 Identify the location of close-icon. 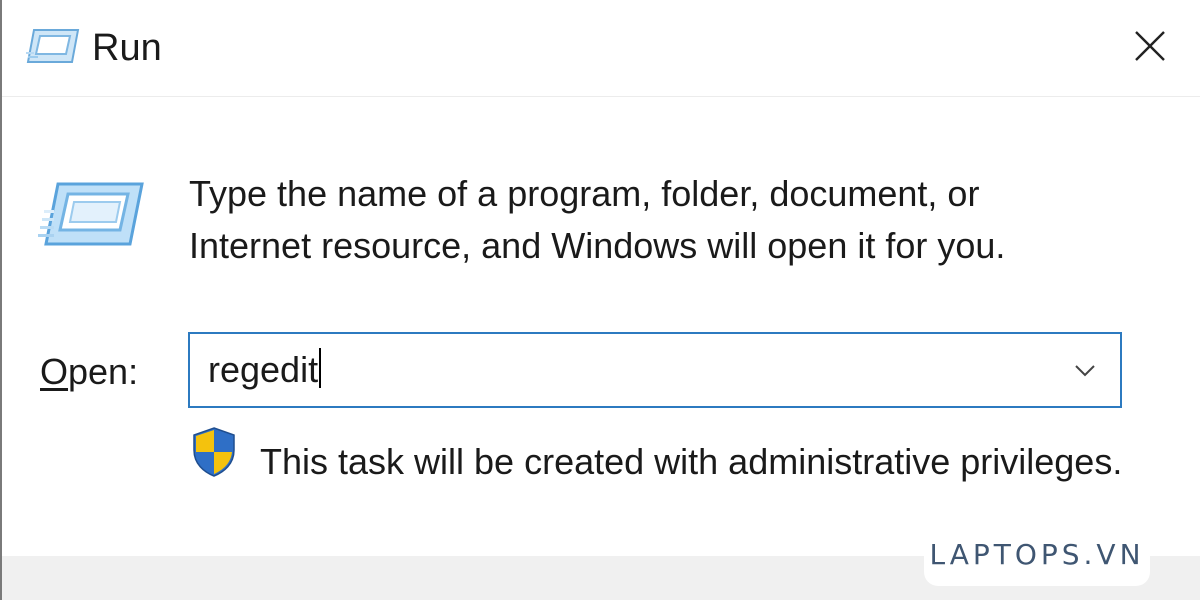
(1150, 46).